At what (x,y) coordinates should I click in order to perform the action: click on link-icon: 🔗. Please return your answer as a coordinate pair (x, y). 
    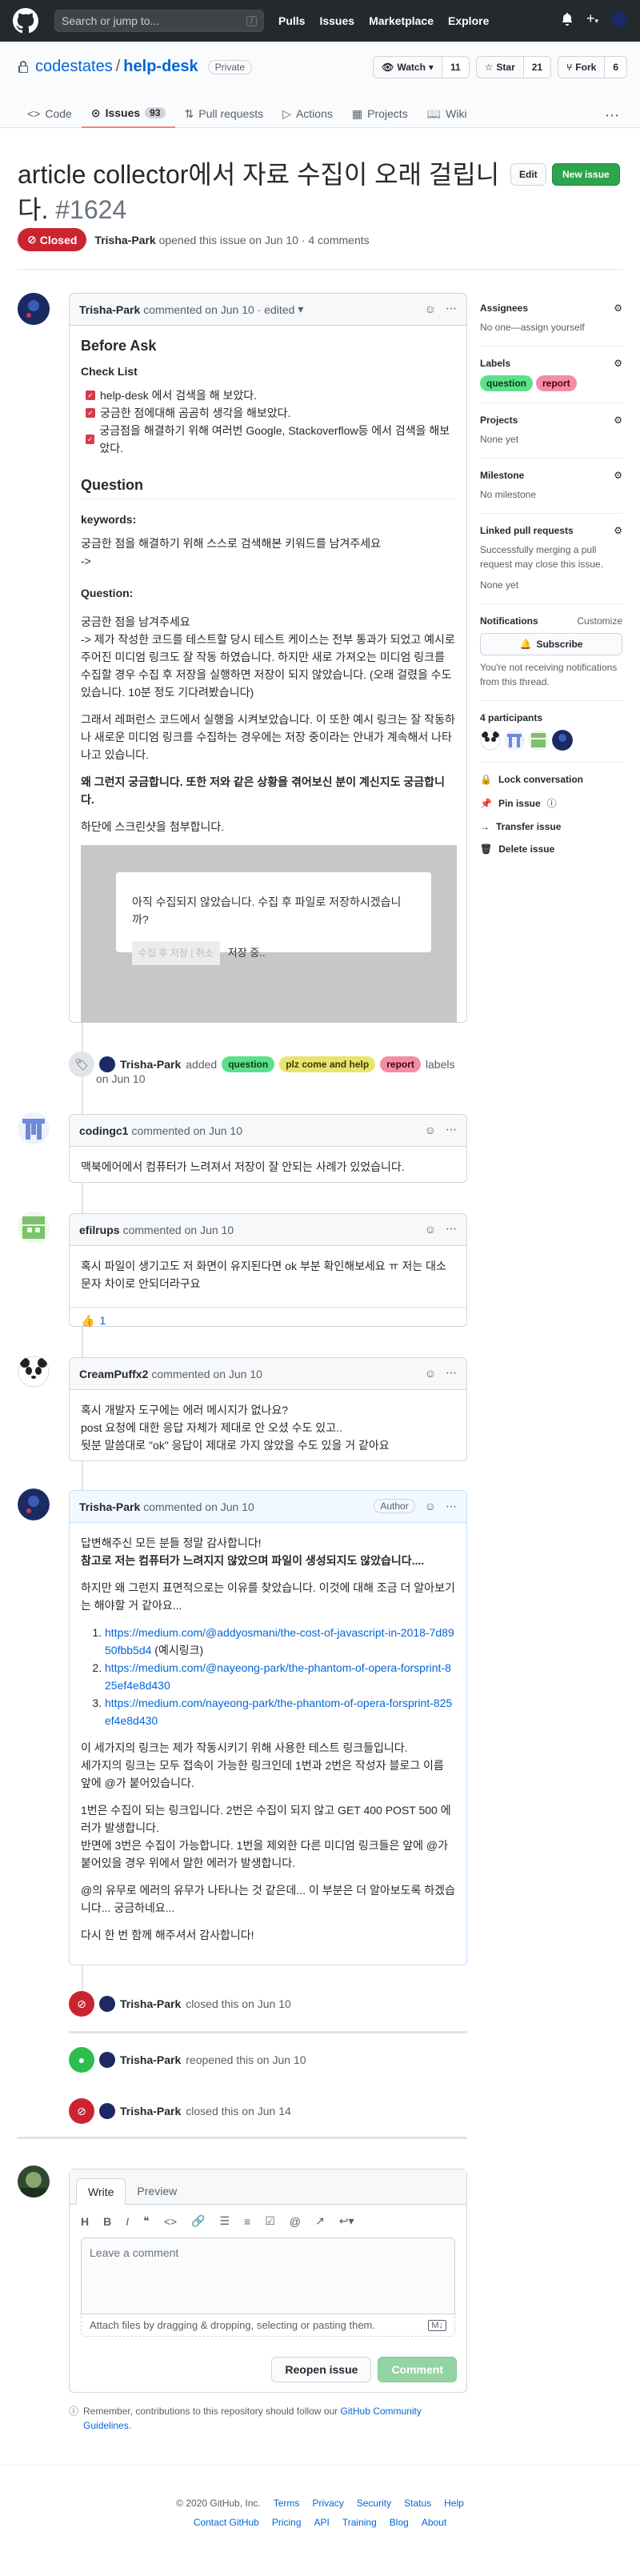
    Looking at the image, I should click on (198, 2221).